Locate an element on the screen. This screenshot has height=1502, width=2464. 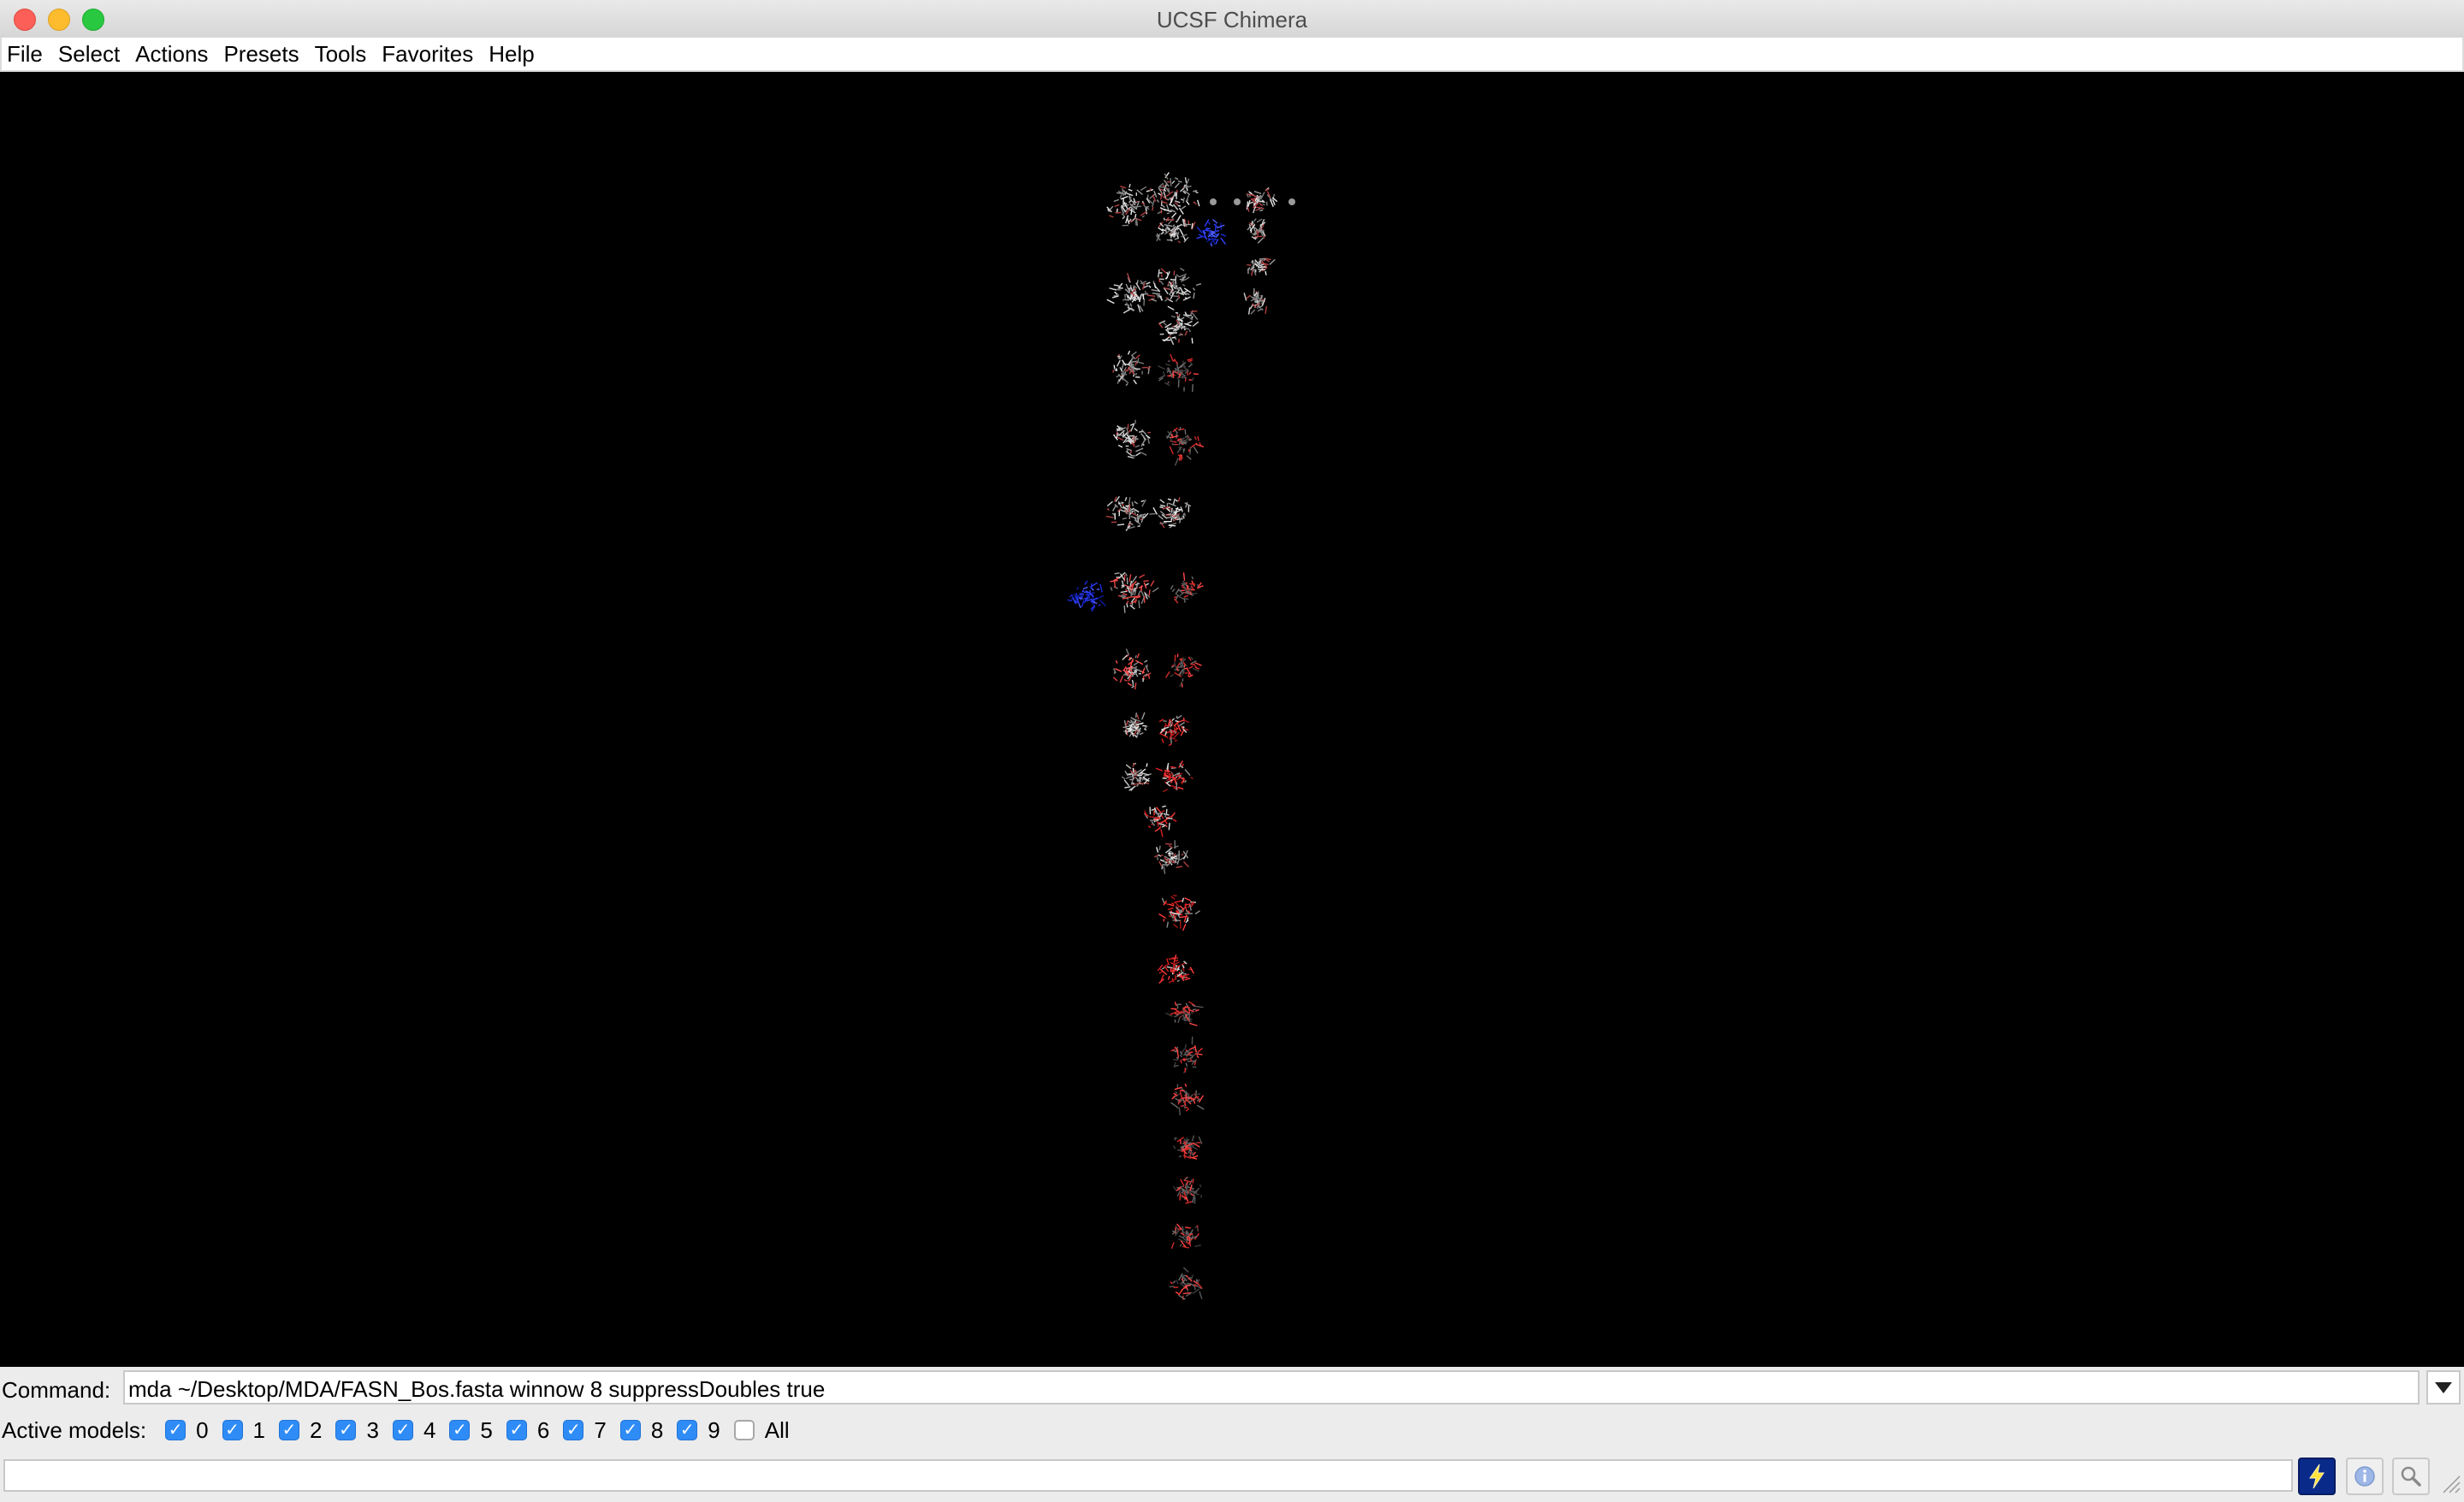
model-6-checkbox: ✓ 6 is located at coordinates (527, 1430).